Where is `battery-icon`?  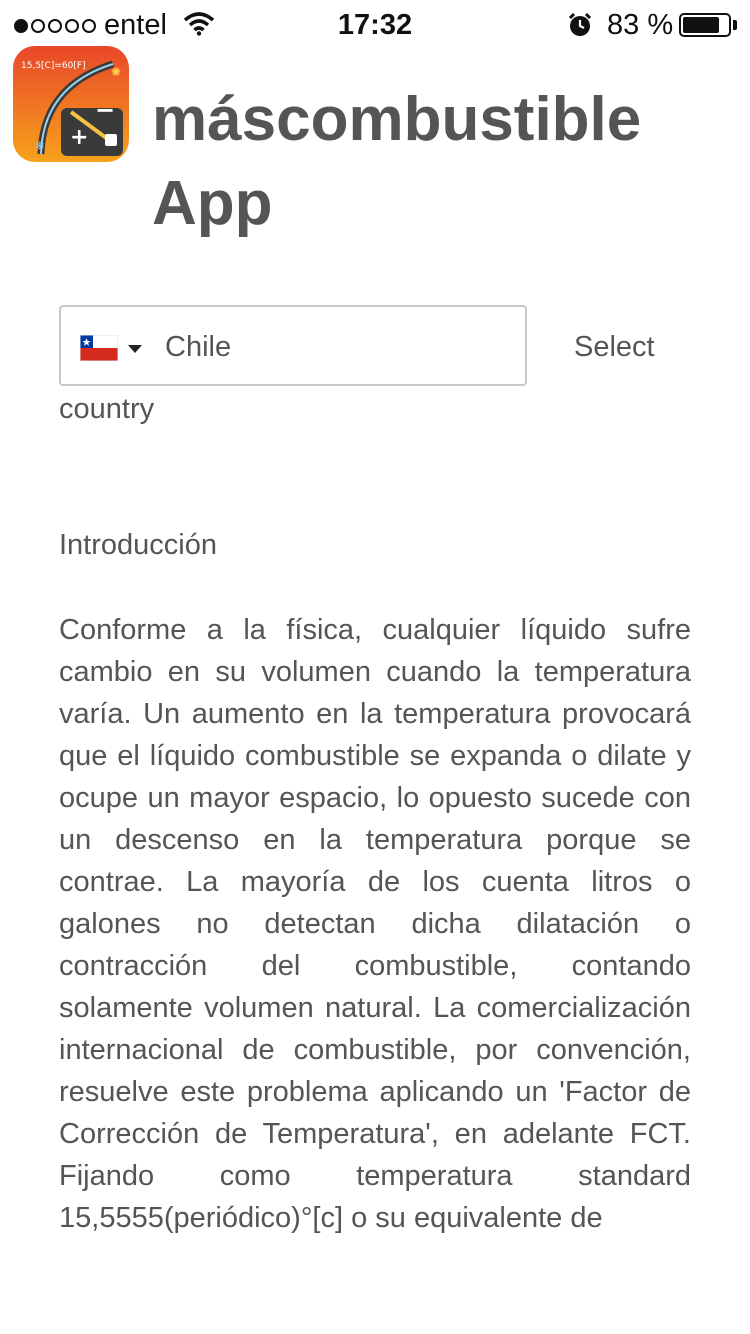 battery-icon is located at coordinates (705, 25).